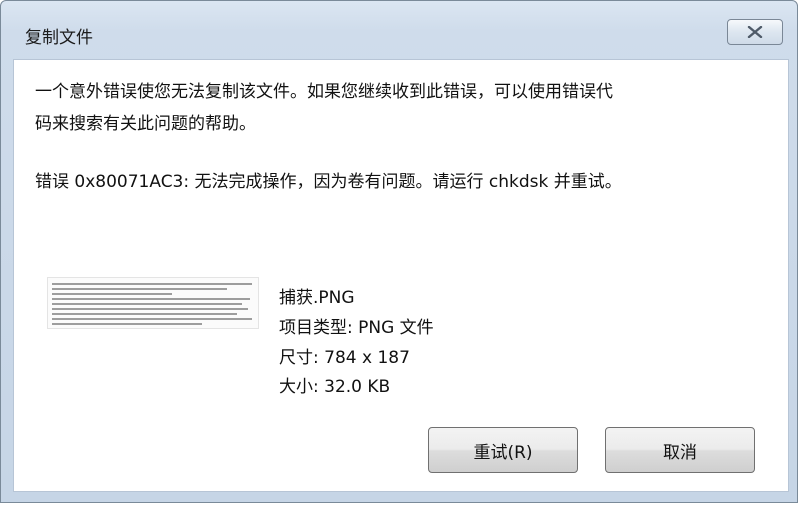 The height and width of the screenshot is (505, 800). What do you see at coordinates (335, 387) in the screenshot?
I see `file-size: 大小: 32.0 KB` at bounding box center [335, 387].